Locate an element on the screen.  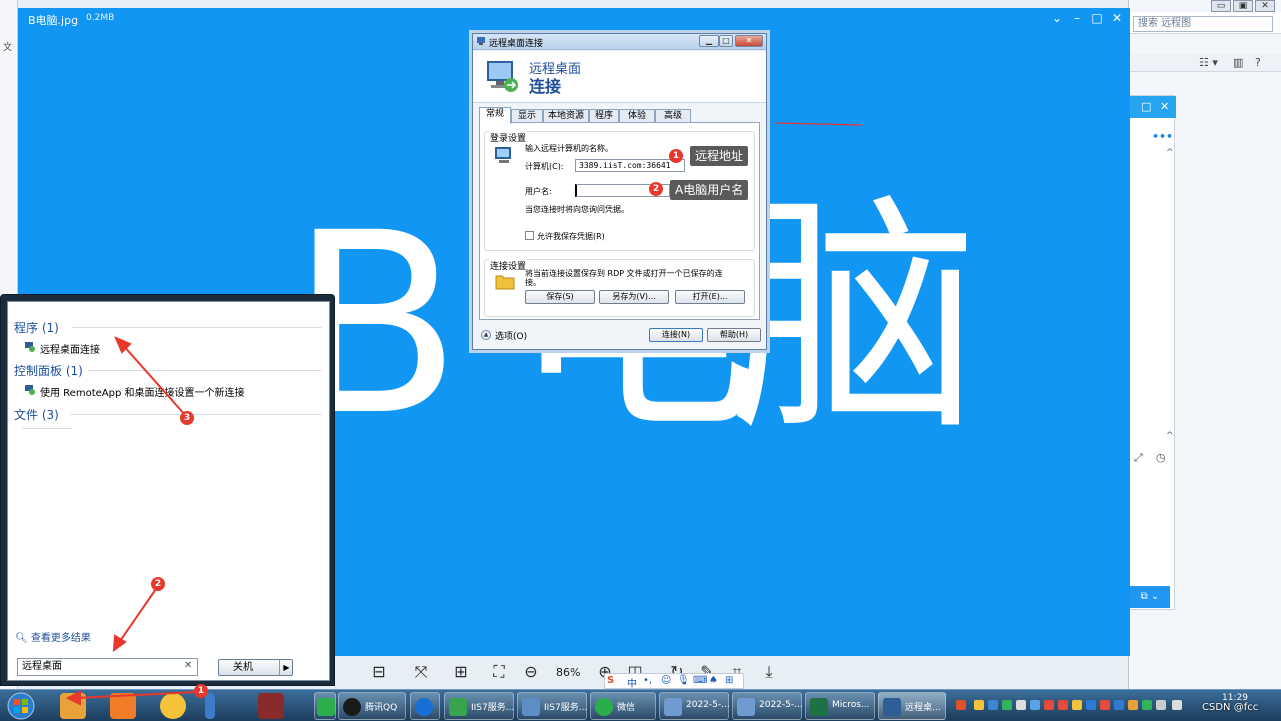
zoom-out-icon: ⊖ is located at coordinates (531, 671).